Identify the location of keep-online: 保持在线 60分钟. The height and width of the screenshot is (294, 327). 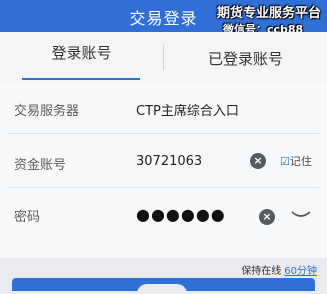
(279, 269).